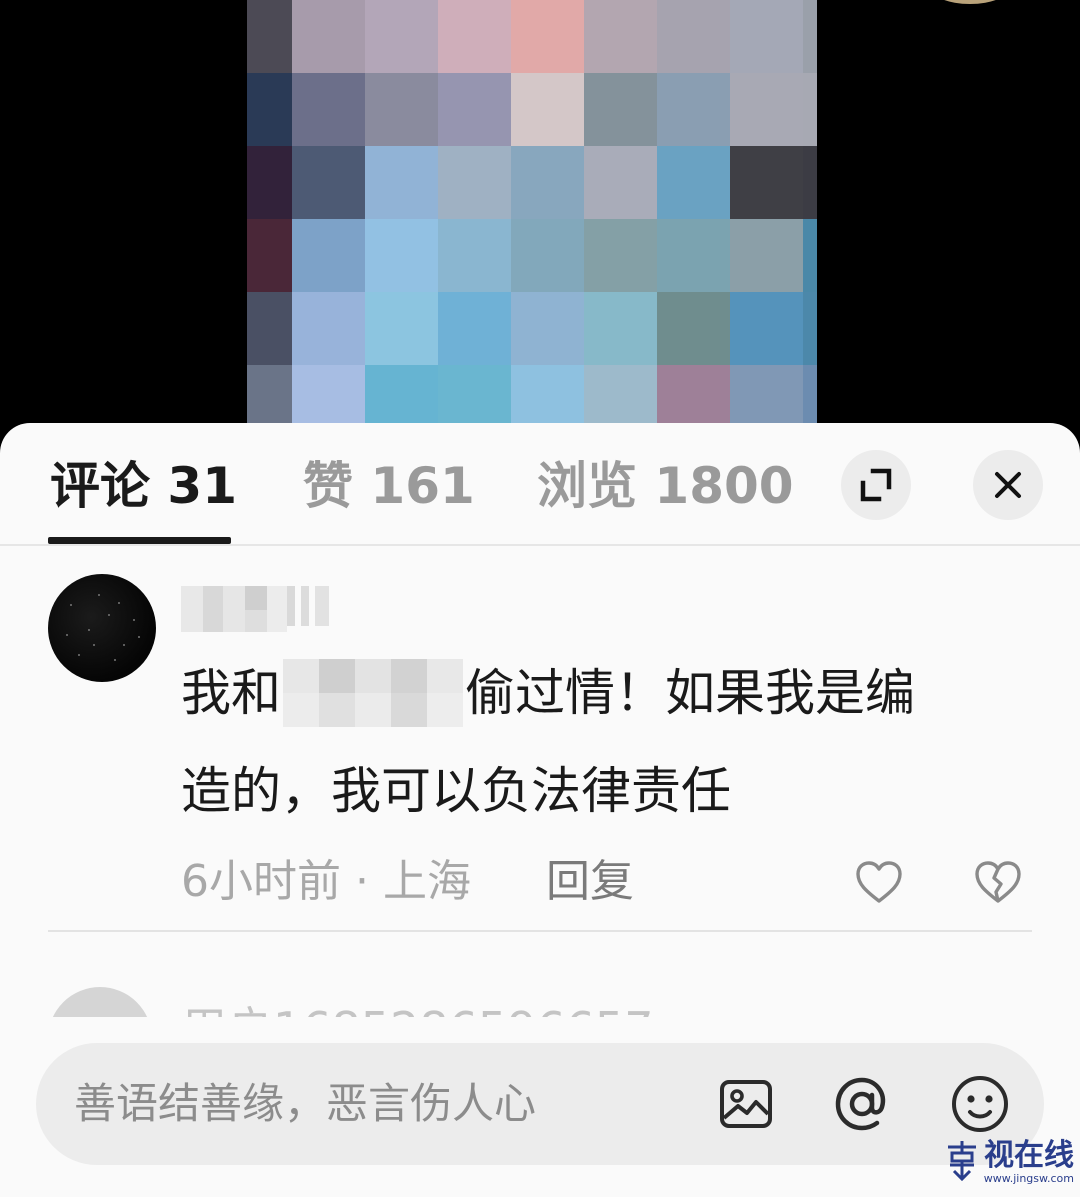 This screenshot has height=1197, width=1080. Describe the element at coordinates (256, 609) in the screenshot. I see `username-redacted` at that location.